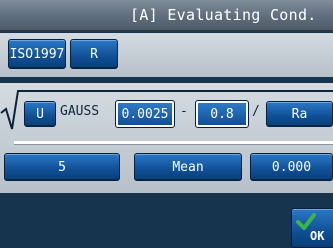 The width and height of the screenshot is (333, 248). Describe the element at coordinates (184, 111) in the screenshot. I see `minus-sign: -` at that location.